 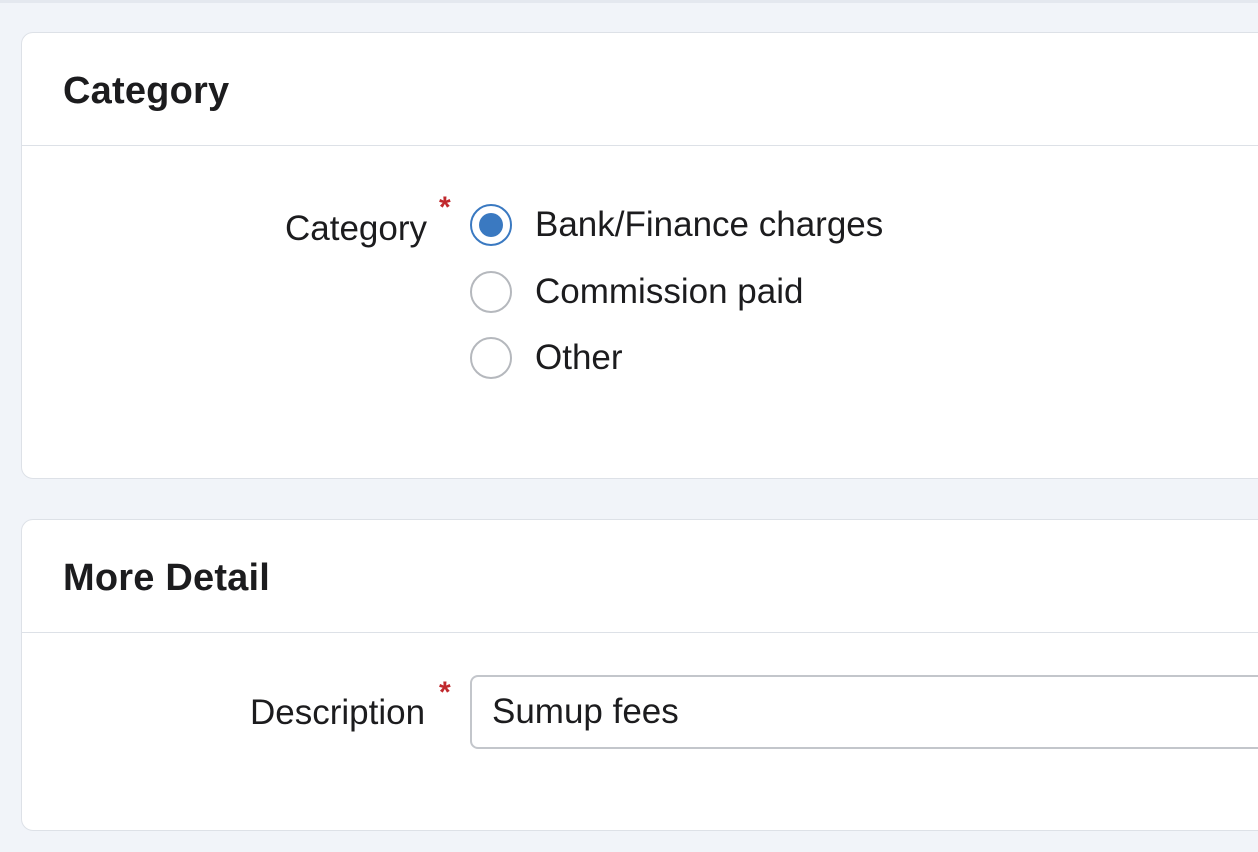 I want to click on radio-label-bank-finance-charges: Bank/Finance charges, so click(x=709, y=225).